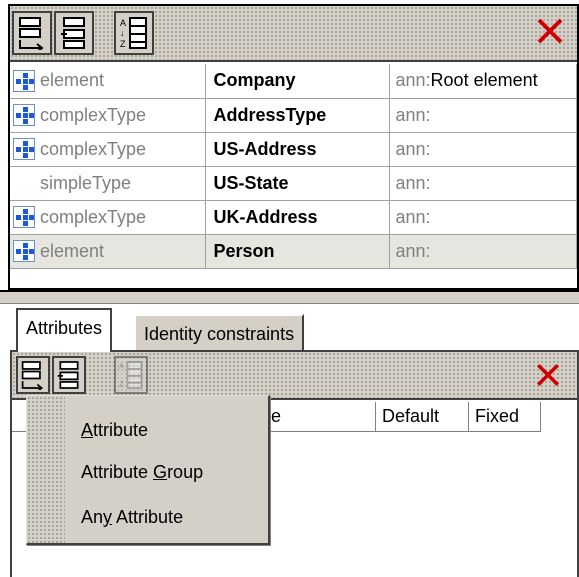 The image size is (579, 577). I want to click on tab-attributes: Attributes, so click(64, 330).